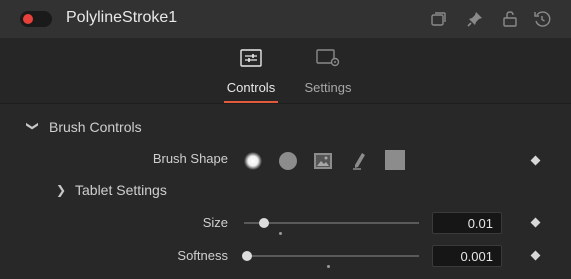  I want to click on size-slider-track, so click(331, 223).